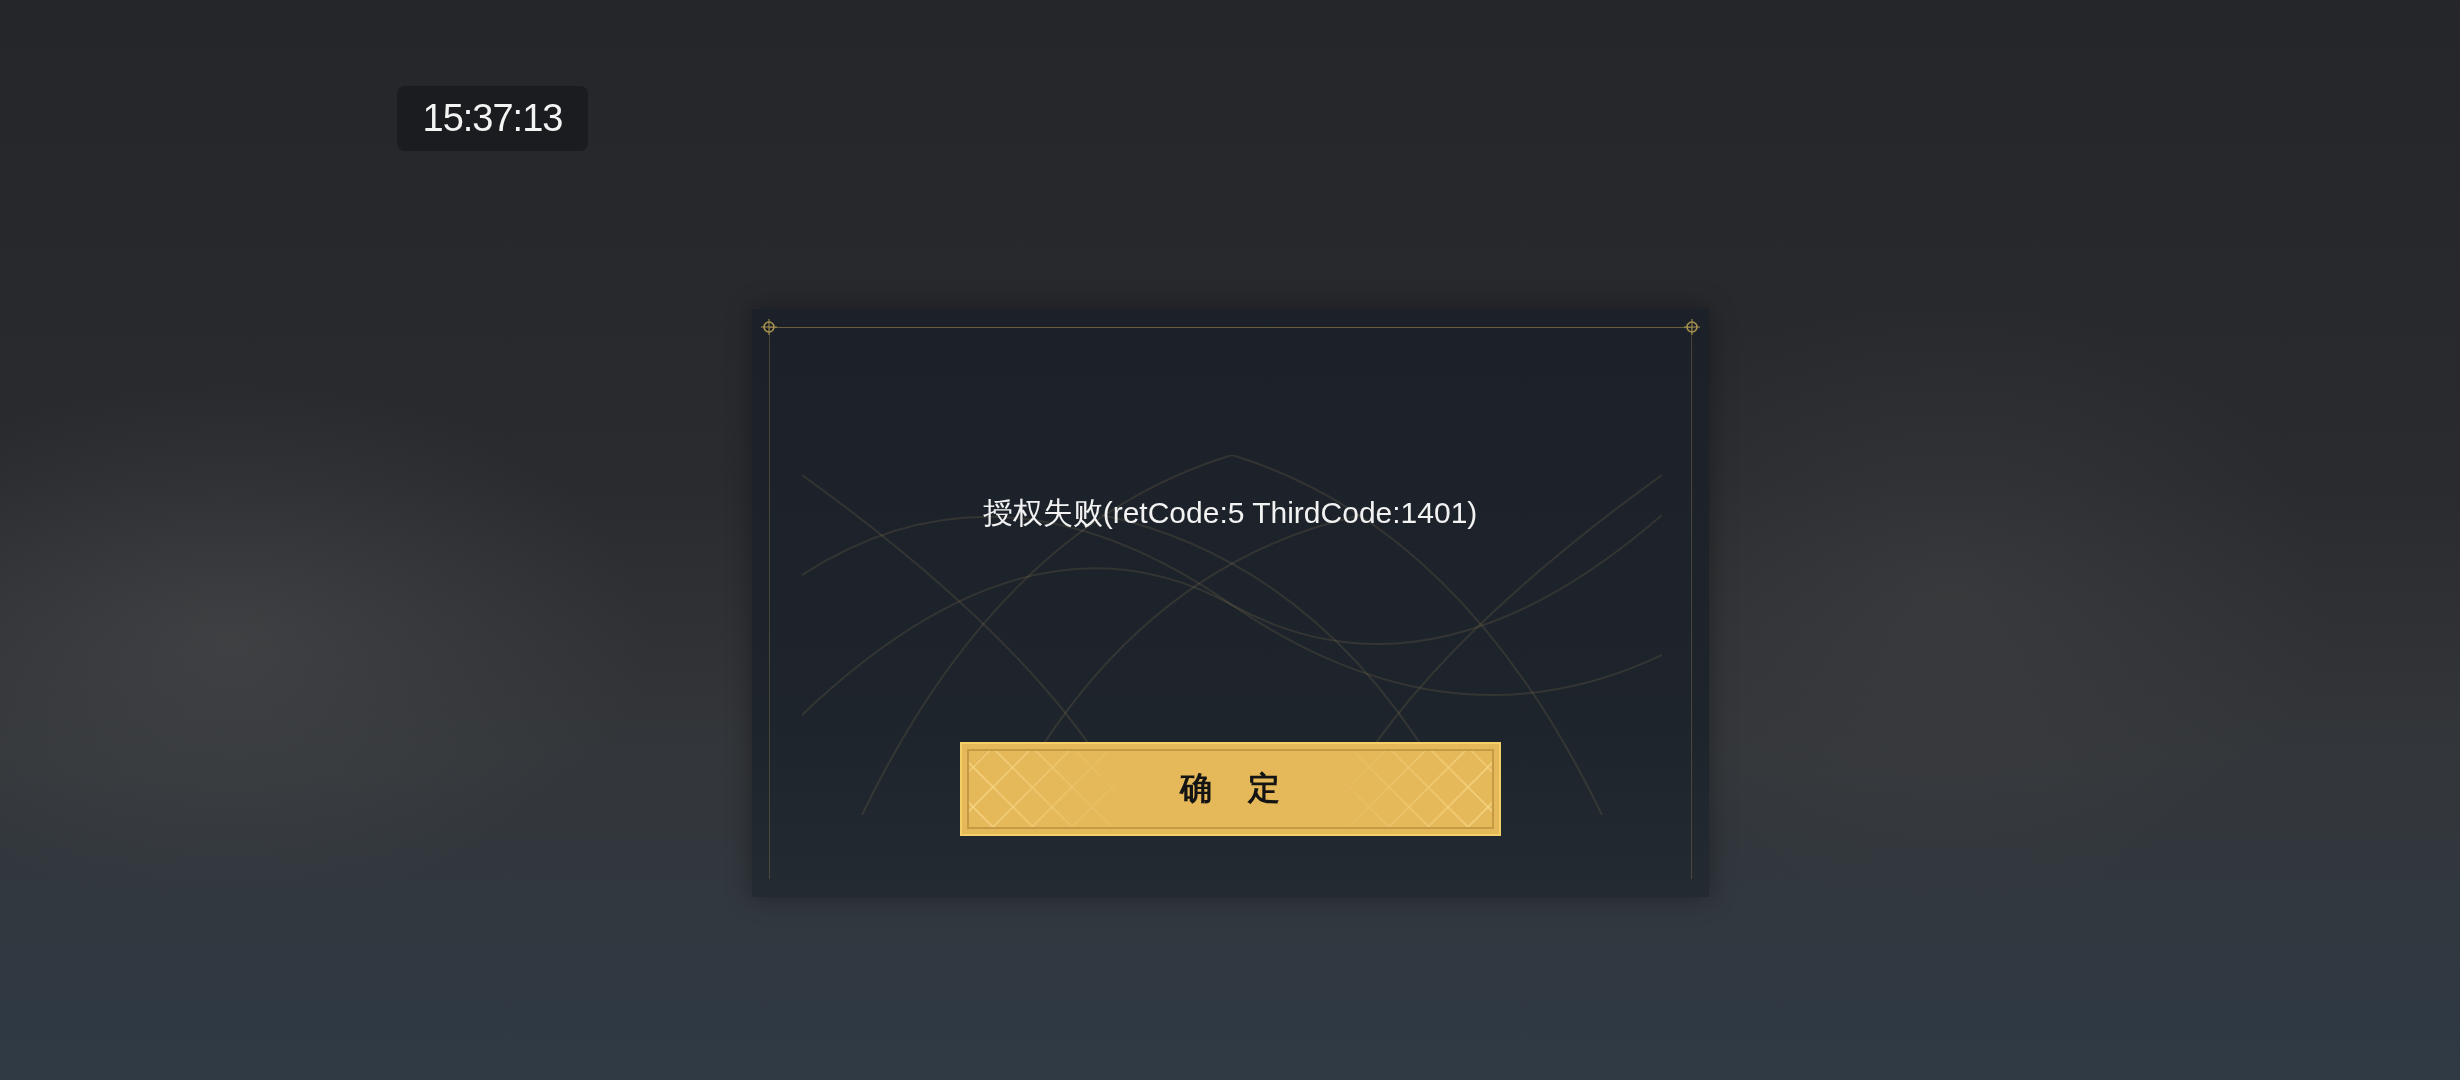  I want to click on clock-time: 15:37:13, so click(492, 118).